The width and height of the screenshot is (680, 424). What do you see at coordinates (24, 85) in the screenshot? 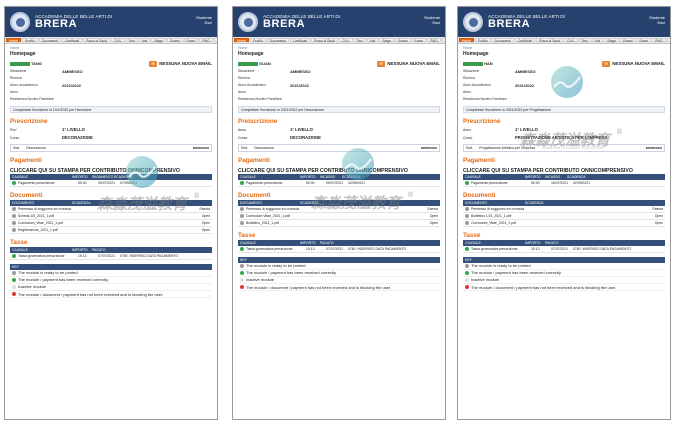
I see `info-label: Anno accademico` at bounding box center [24, 85].